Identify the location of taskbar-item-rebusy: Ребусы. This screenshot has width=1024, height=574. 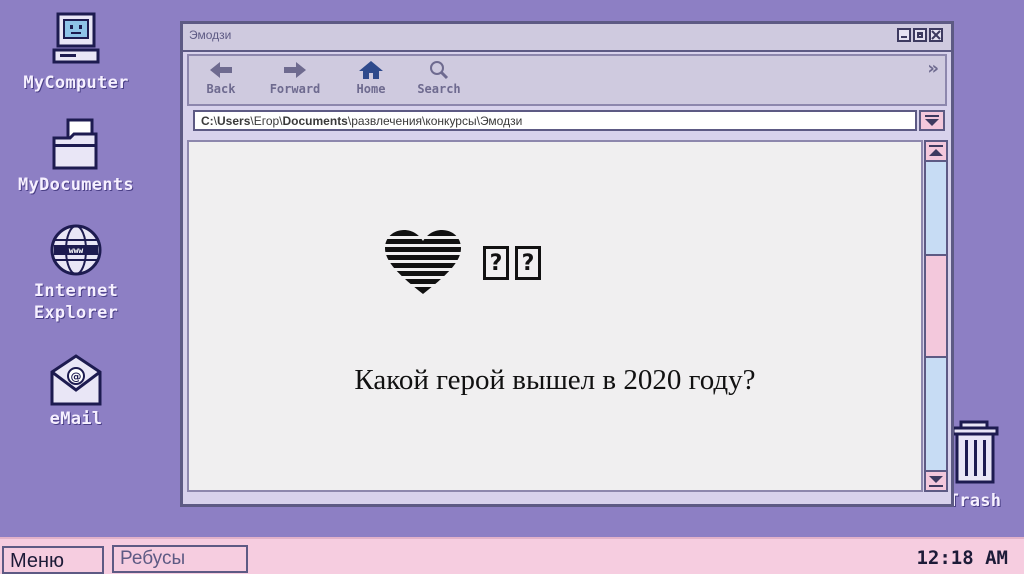
(180, 559).